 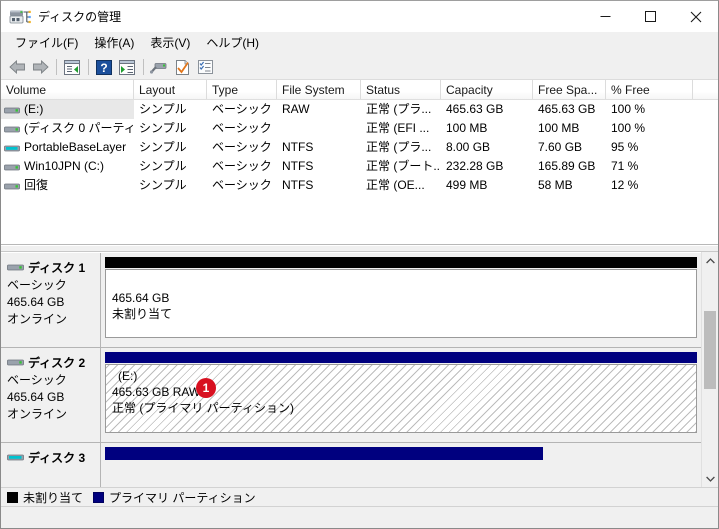 What do you see at coordinates (36, 185) in the screenshot?
I see `volume-name: 回復` at bounding box center [36, 185].